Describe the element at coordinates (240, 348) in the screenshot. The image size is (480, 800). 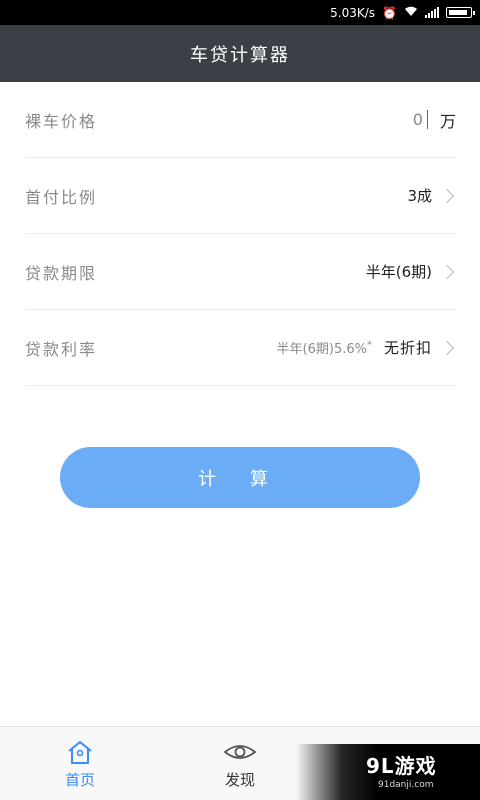
I see `interest-rate-row: 贷款利率 半年(6期)5.6%* 无折扣` at that location.